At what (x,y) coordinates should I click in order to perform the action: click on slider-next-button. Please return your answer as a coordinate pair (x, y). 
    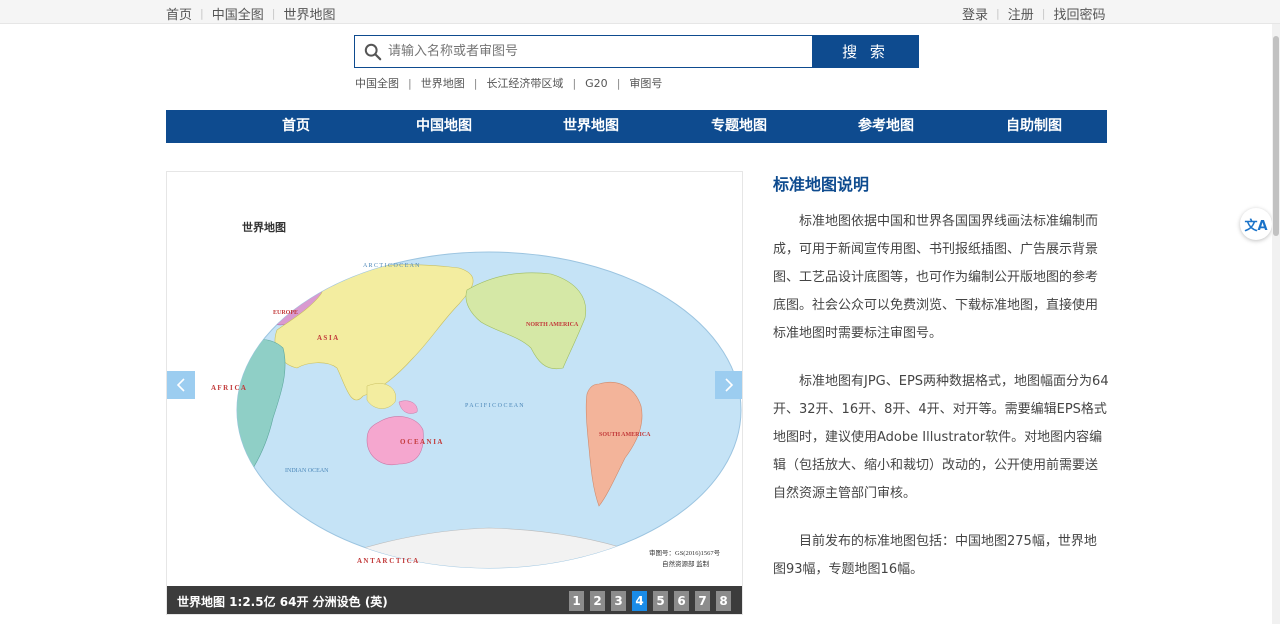
    Looking at the image, I should click on (728, 385).